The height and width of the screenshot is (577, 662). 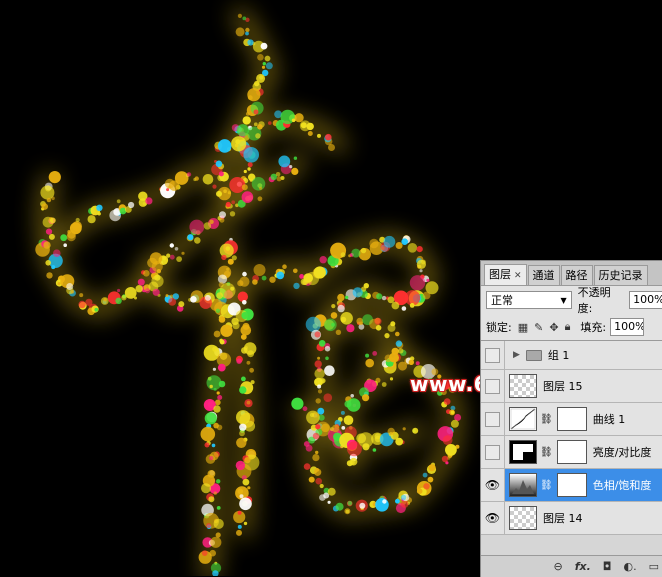 I want to click on layer-row-layer-15: 图层 15, so click(x=571, y=386).